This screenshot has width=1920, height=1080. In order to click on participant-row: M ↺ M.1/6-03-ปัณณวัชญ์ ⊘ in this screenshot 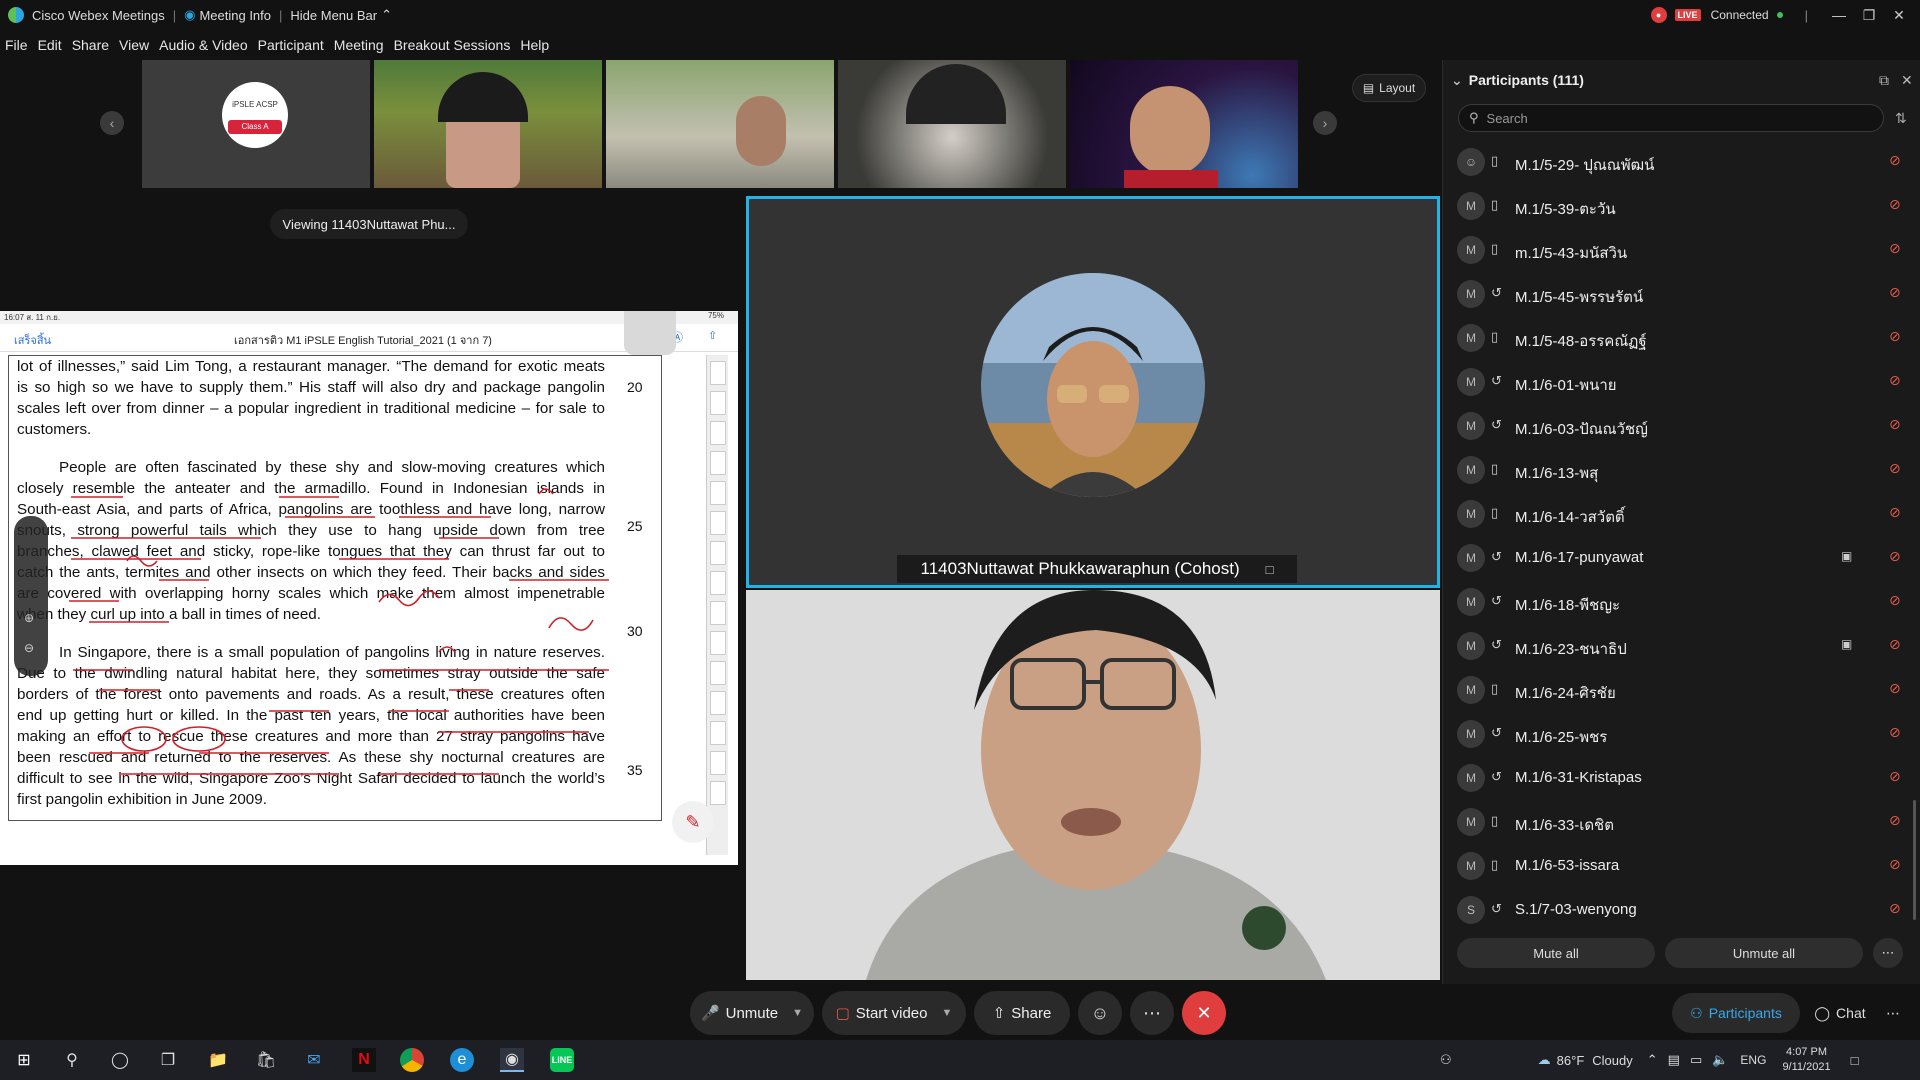, I will do `click(1681, 426)`.